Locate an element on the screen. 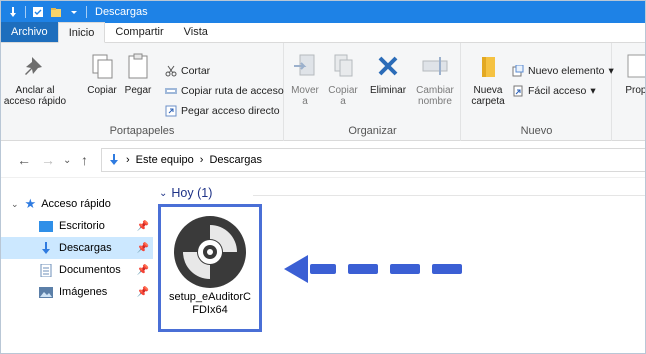 The image size is (646, 354). nav-label-descargas: Descargas is located at coordinates (85, 248).